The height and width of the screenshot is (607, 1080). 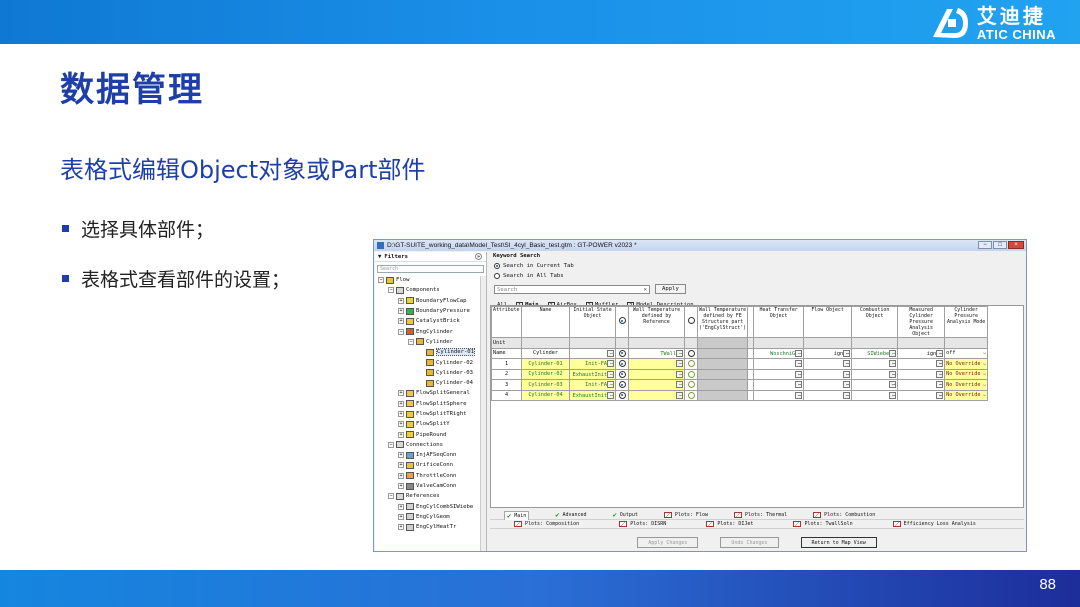 What do you see at coordinates (642, 524) in the screenshot?
I see `folder-tab-plots-disrn: Plots: DISRN` at bounding box center [642, 524].